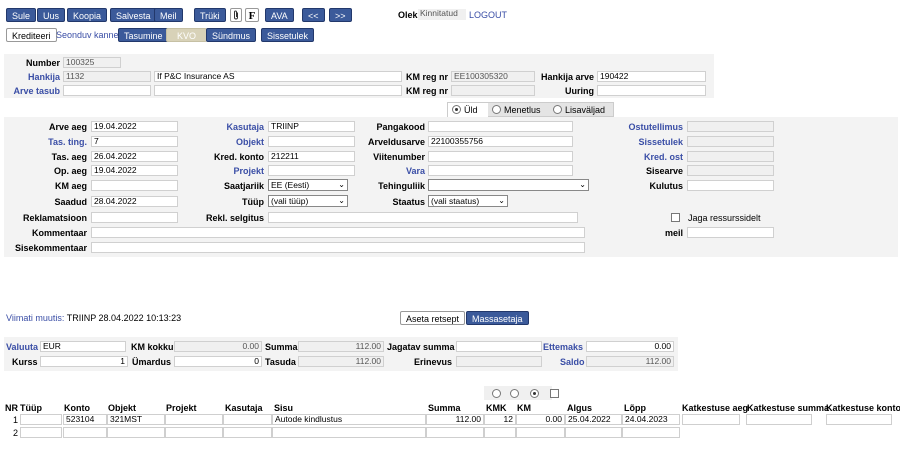 This screenshot has width=900, height=461. Describe the element at coordinates (779, 419) in the screenshot. I see `cell-katkestuse-summa` at that location.